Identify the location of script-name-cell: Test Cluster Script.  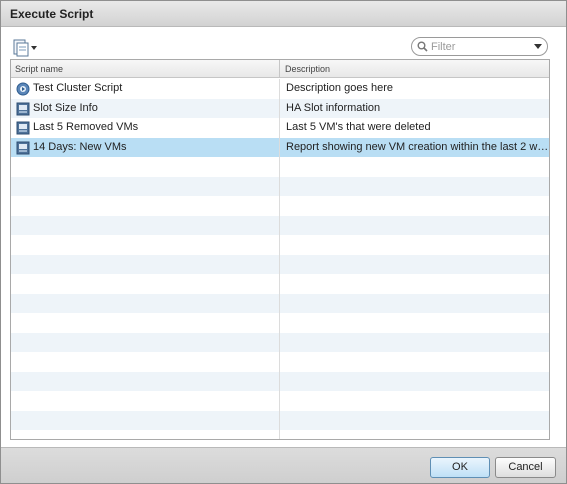
(145, 89).